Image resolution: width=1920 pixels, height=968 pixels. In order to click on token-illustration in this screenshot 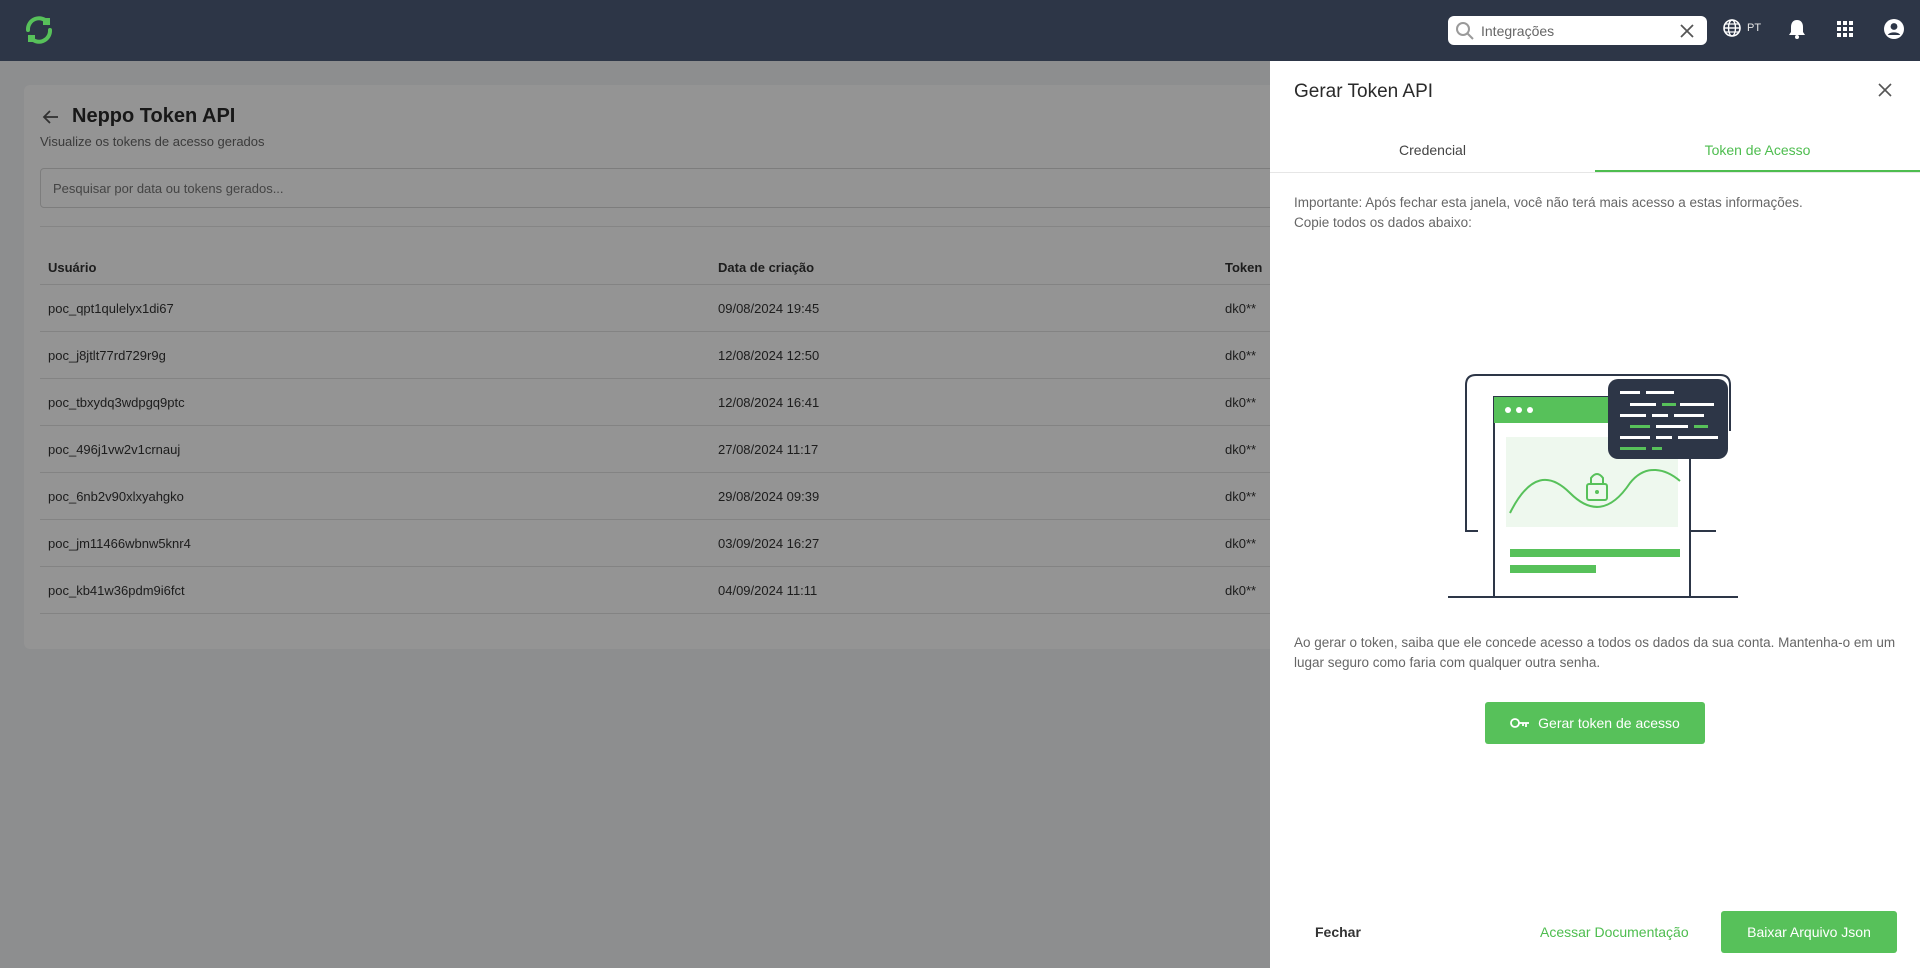, I will do `click(1593, 486)`.